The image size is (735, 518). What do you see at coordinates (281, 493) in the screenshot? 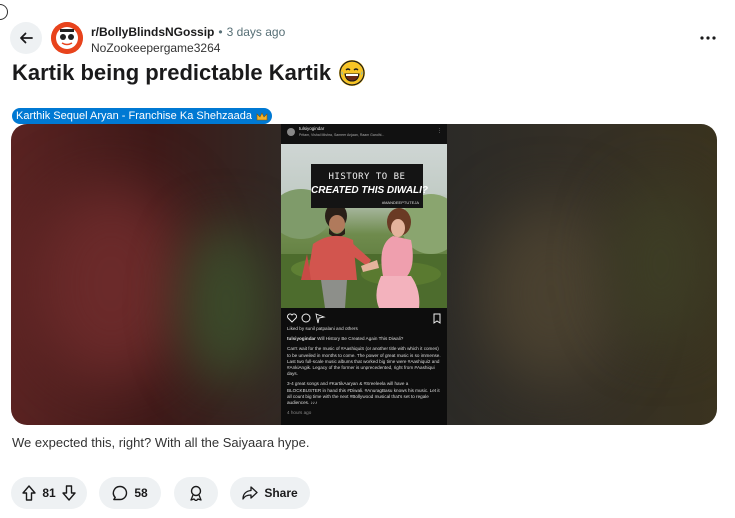
I see `share-label: Share` at bounding box center [281, 493].